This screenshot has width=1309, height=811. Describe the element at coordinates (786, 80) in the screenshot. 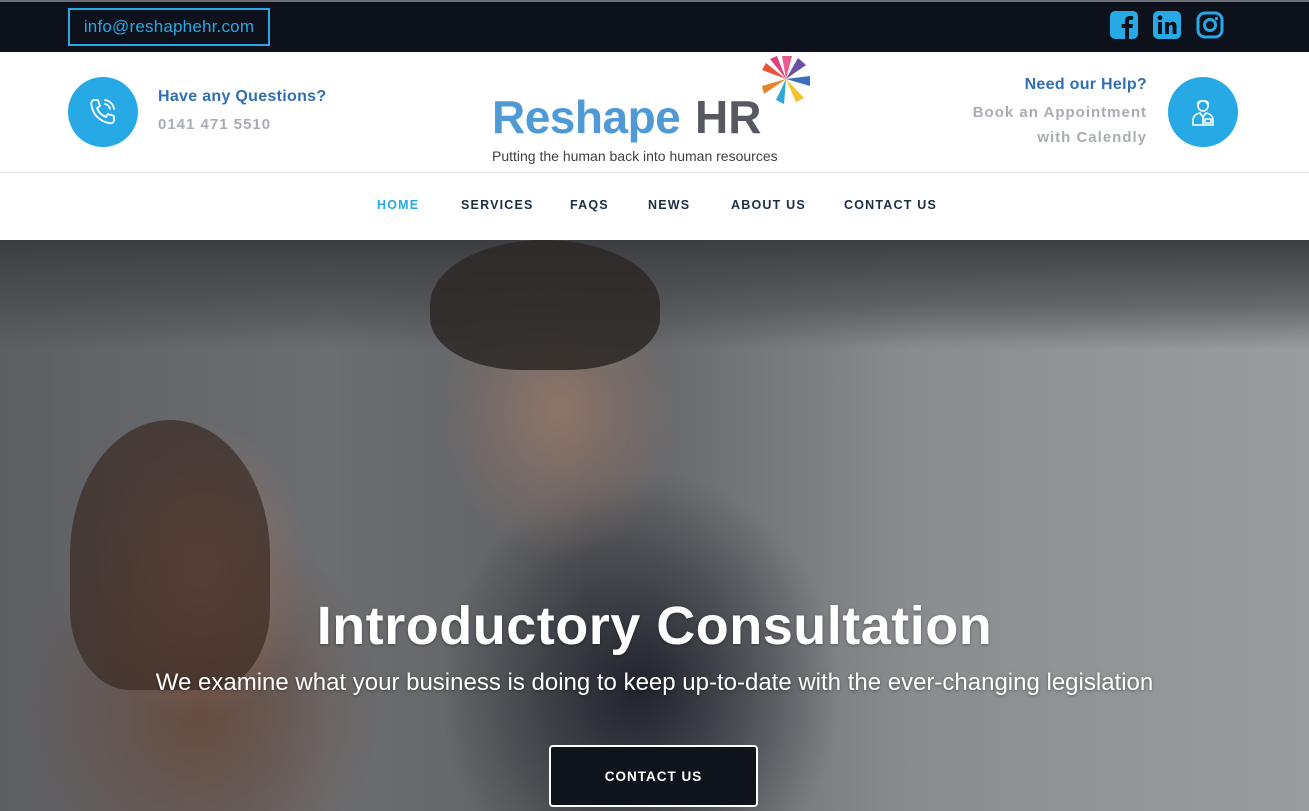

I see `pinwheel-logo-icon` at that location.